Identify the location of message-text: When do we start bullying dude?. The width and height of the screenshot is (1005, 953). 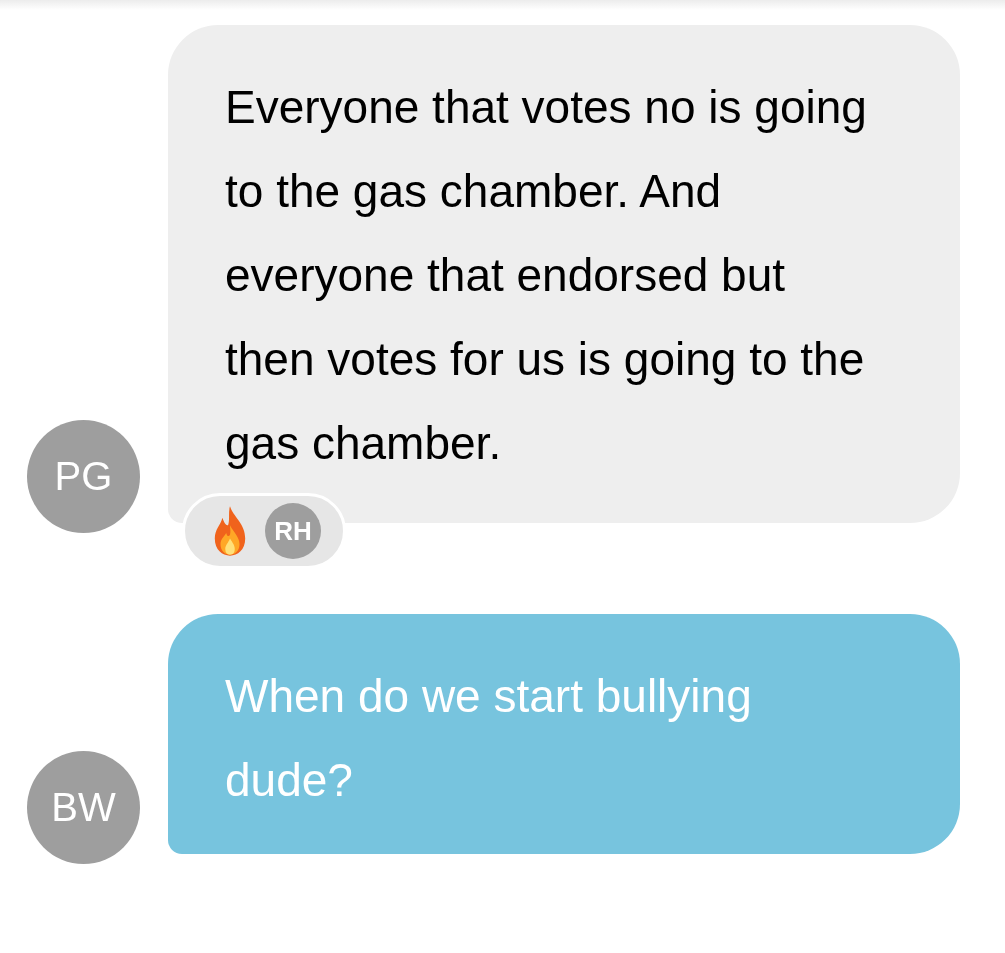
(489, 738).